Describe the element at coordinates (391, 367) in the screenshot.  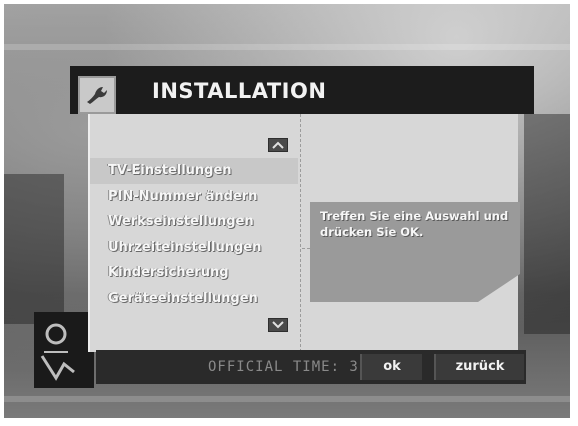
I see `ok-button: ok` at that location.